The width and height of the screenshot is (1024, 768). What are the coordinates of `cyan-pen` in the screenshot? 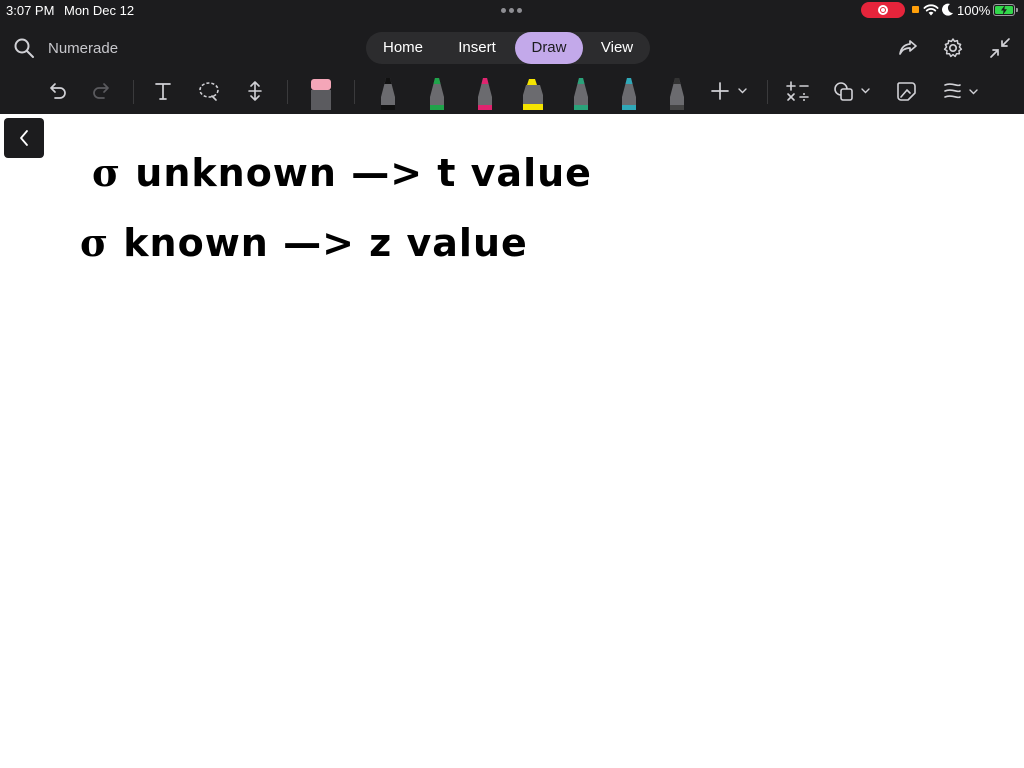 It's located at (629, 93).